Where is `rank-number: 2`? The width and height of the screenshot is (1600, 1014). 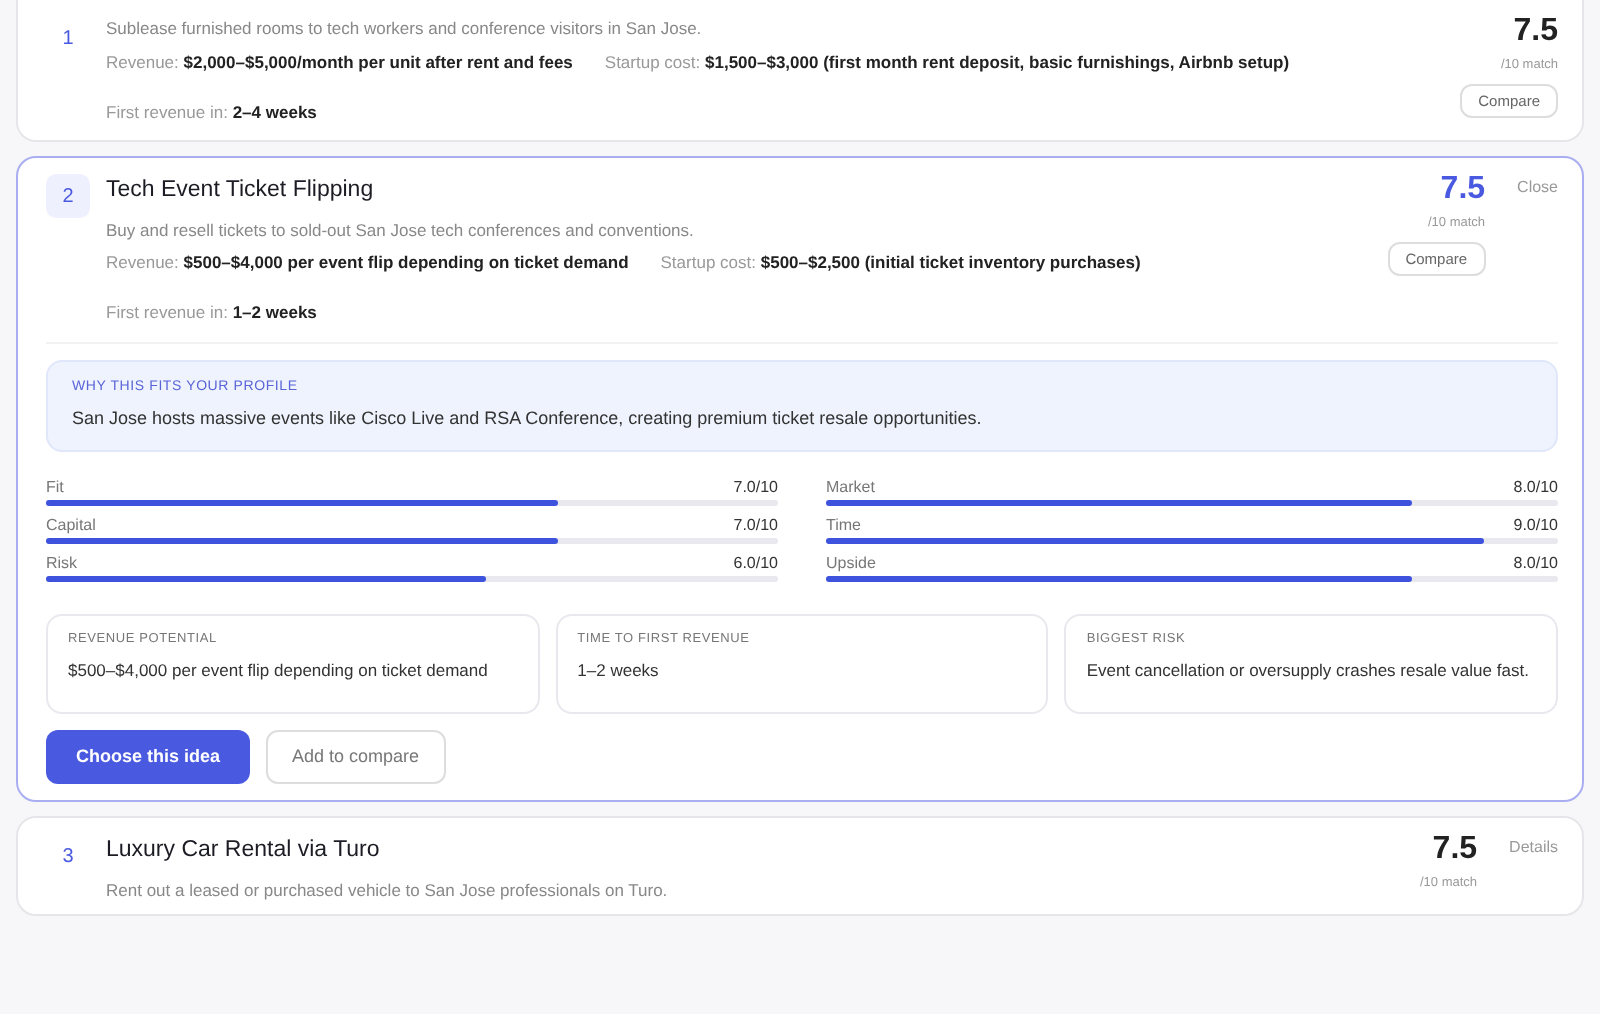 rank-number: 2 is located at coordinates (68, 196).